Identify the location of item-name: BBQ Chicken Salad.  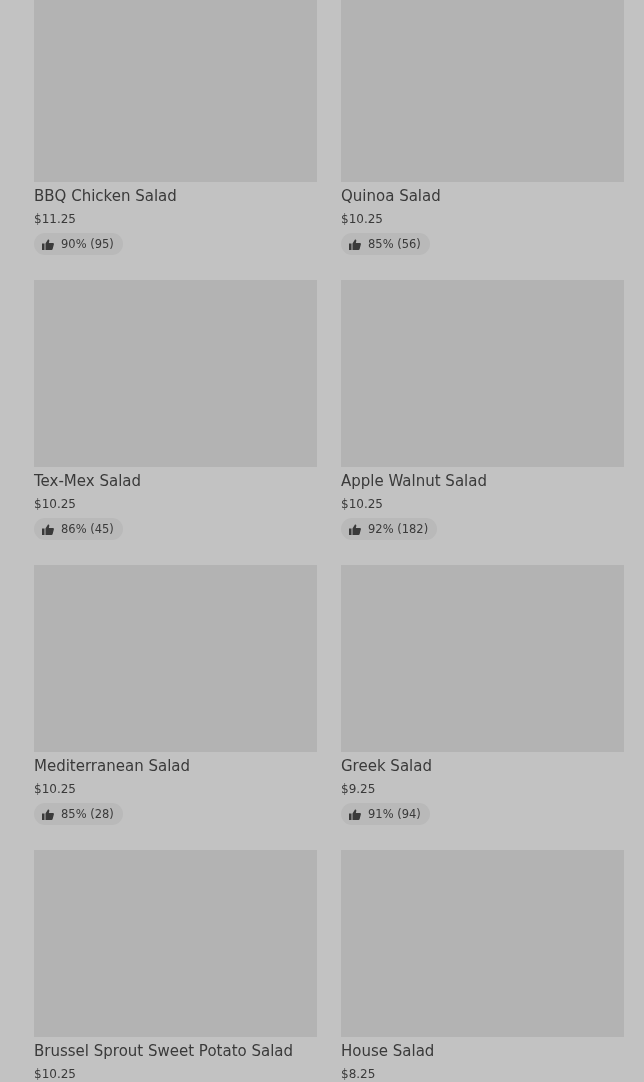
(105, 196).